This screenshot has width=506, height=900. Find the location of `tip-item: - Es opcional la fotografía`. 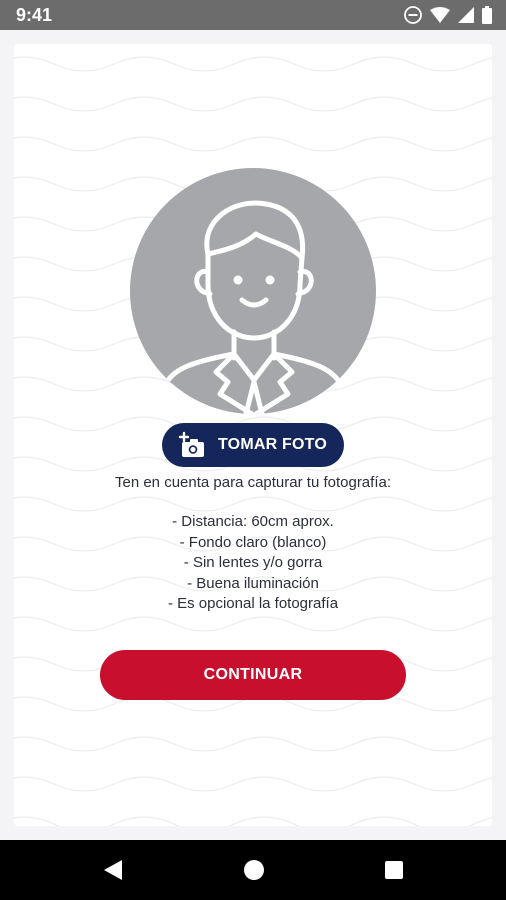

tip-item: - Es opcional la fotografía is located at coordinates (253, 603).